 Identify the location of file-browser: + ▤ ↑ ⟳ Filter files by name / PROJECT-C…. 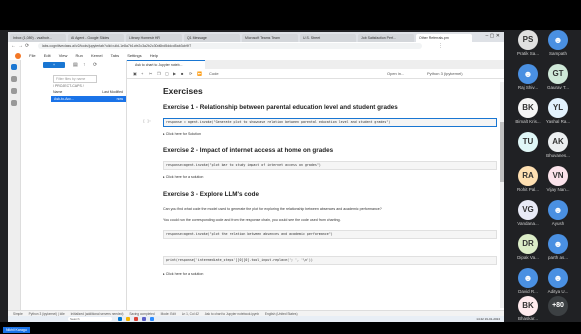
(74, 185).